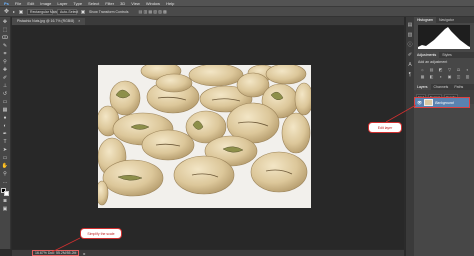  Describe the element at coordinates (83, 11) in the screenshot. I see `show-transform-checkbox` at that location.